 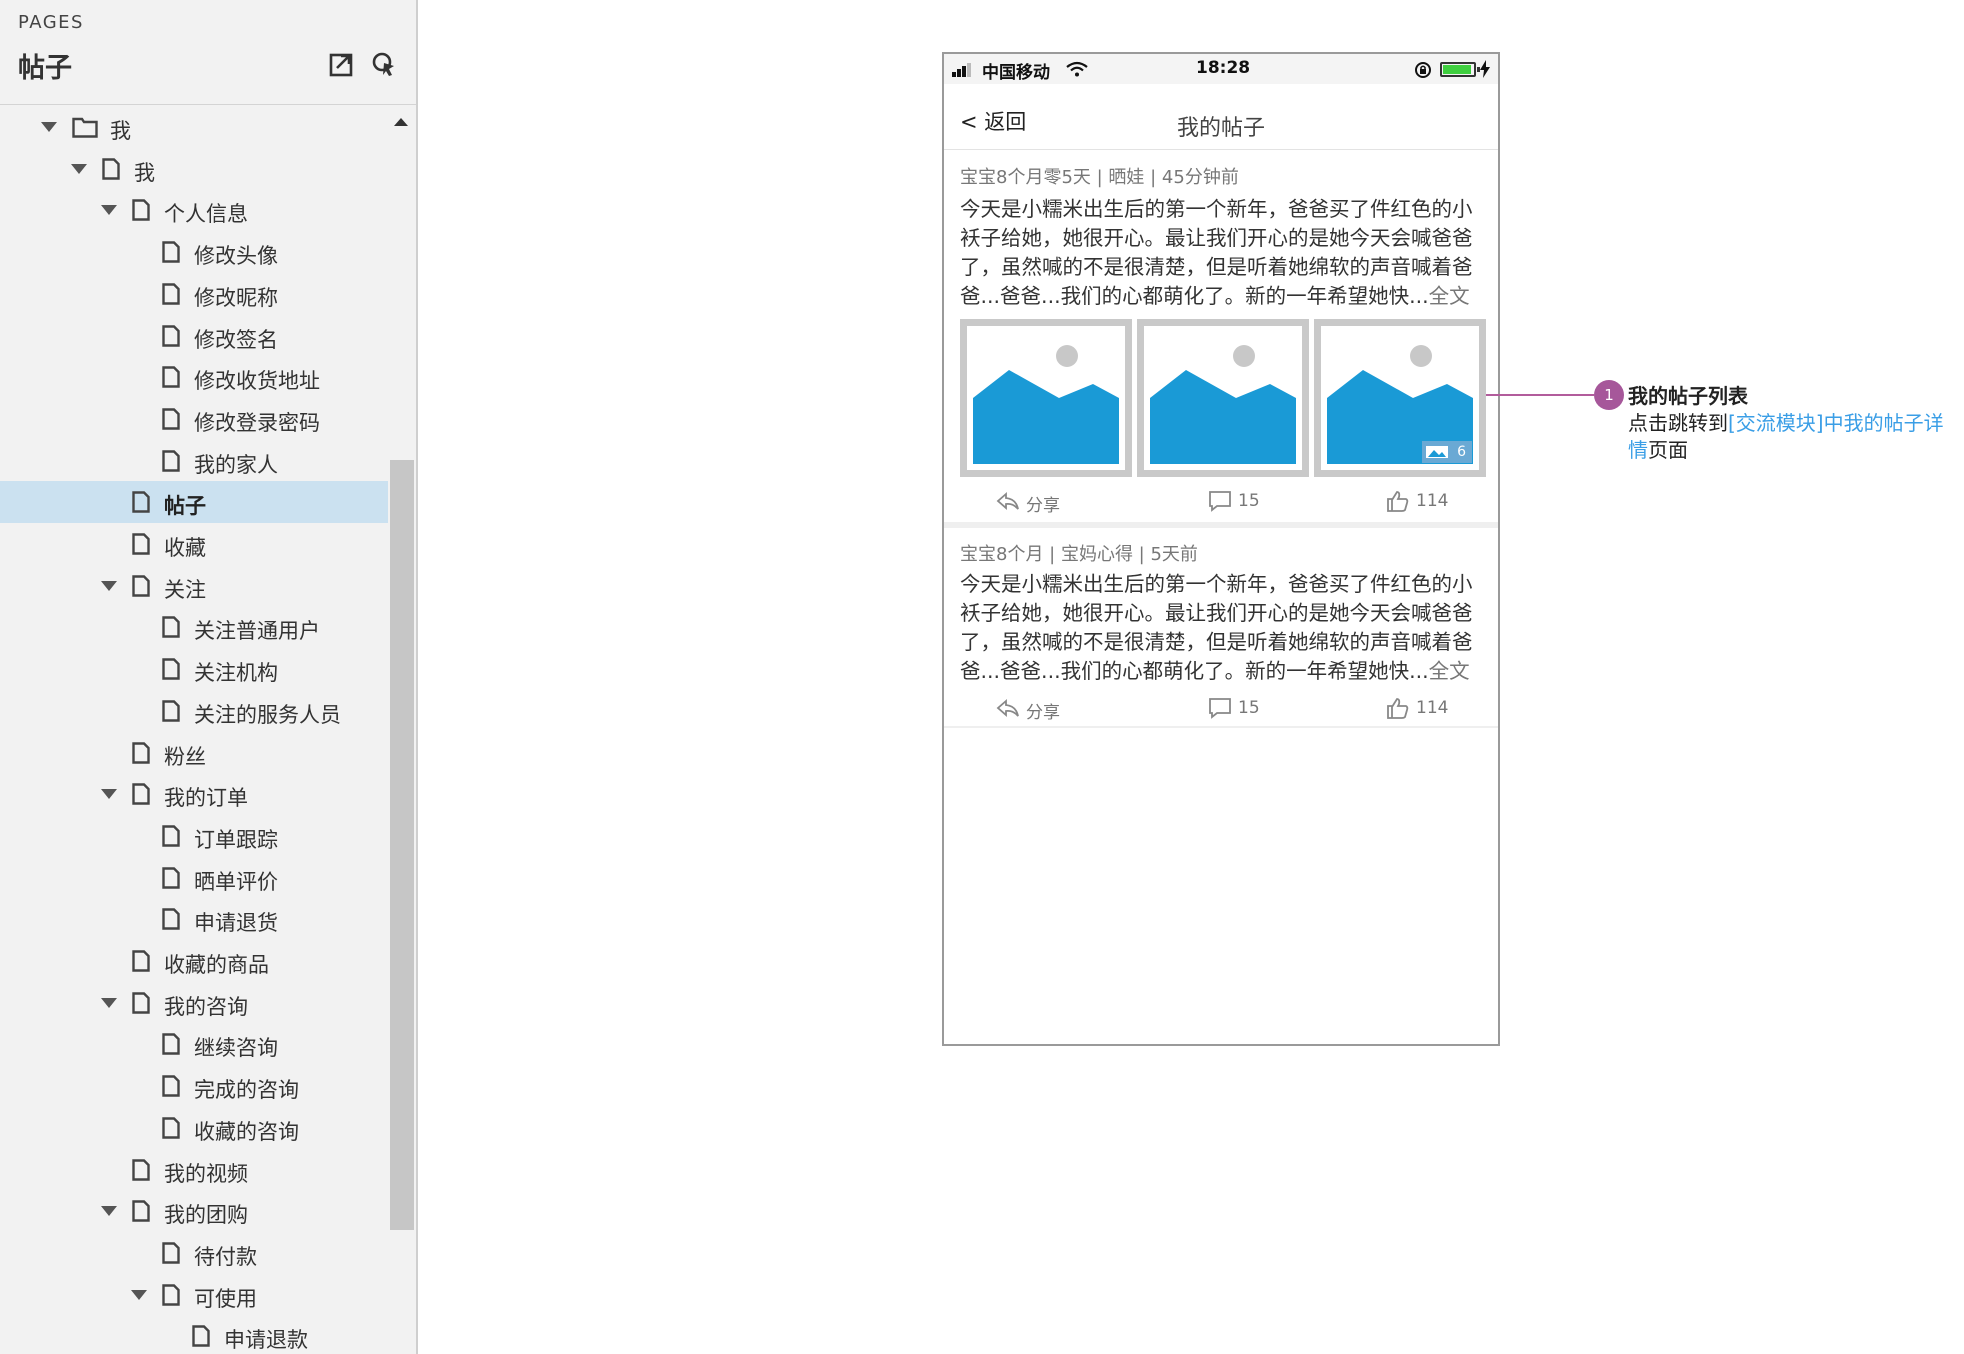 I want to click on tree-item: 完成的咨询, so click(x=194, y=1086).